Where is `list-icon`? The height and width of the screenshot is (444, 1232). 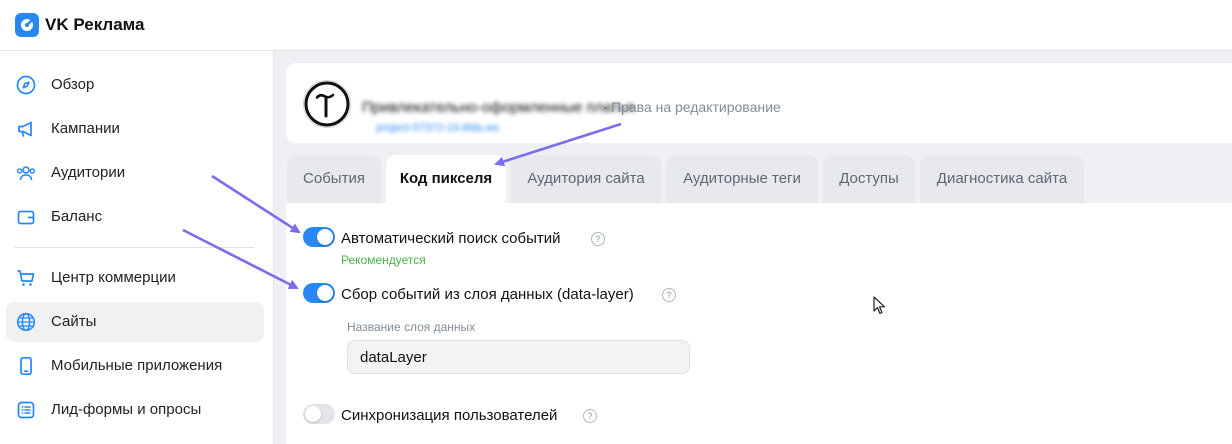
list-icon is located at coordinates (26, 410).